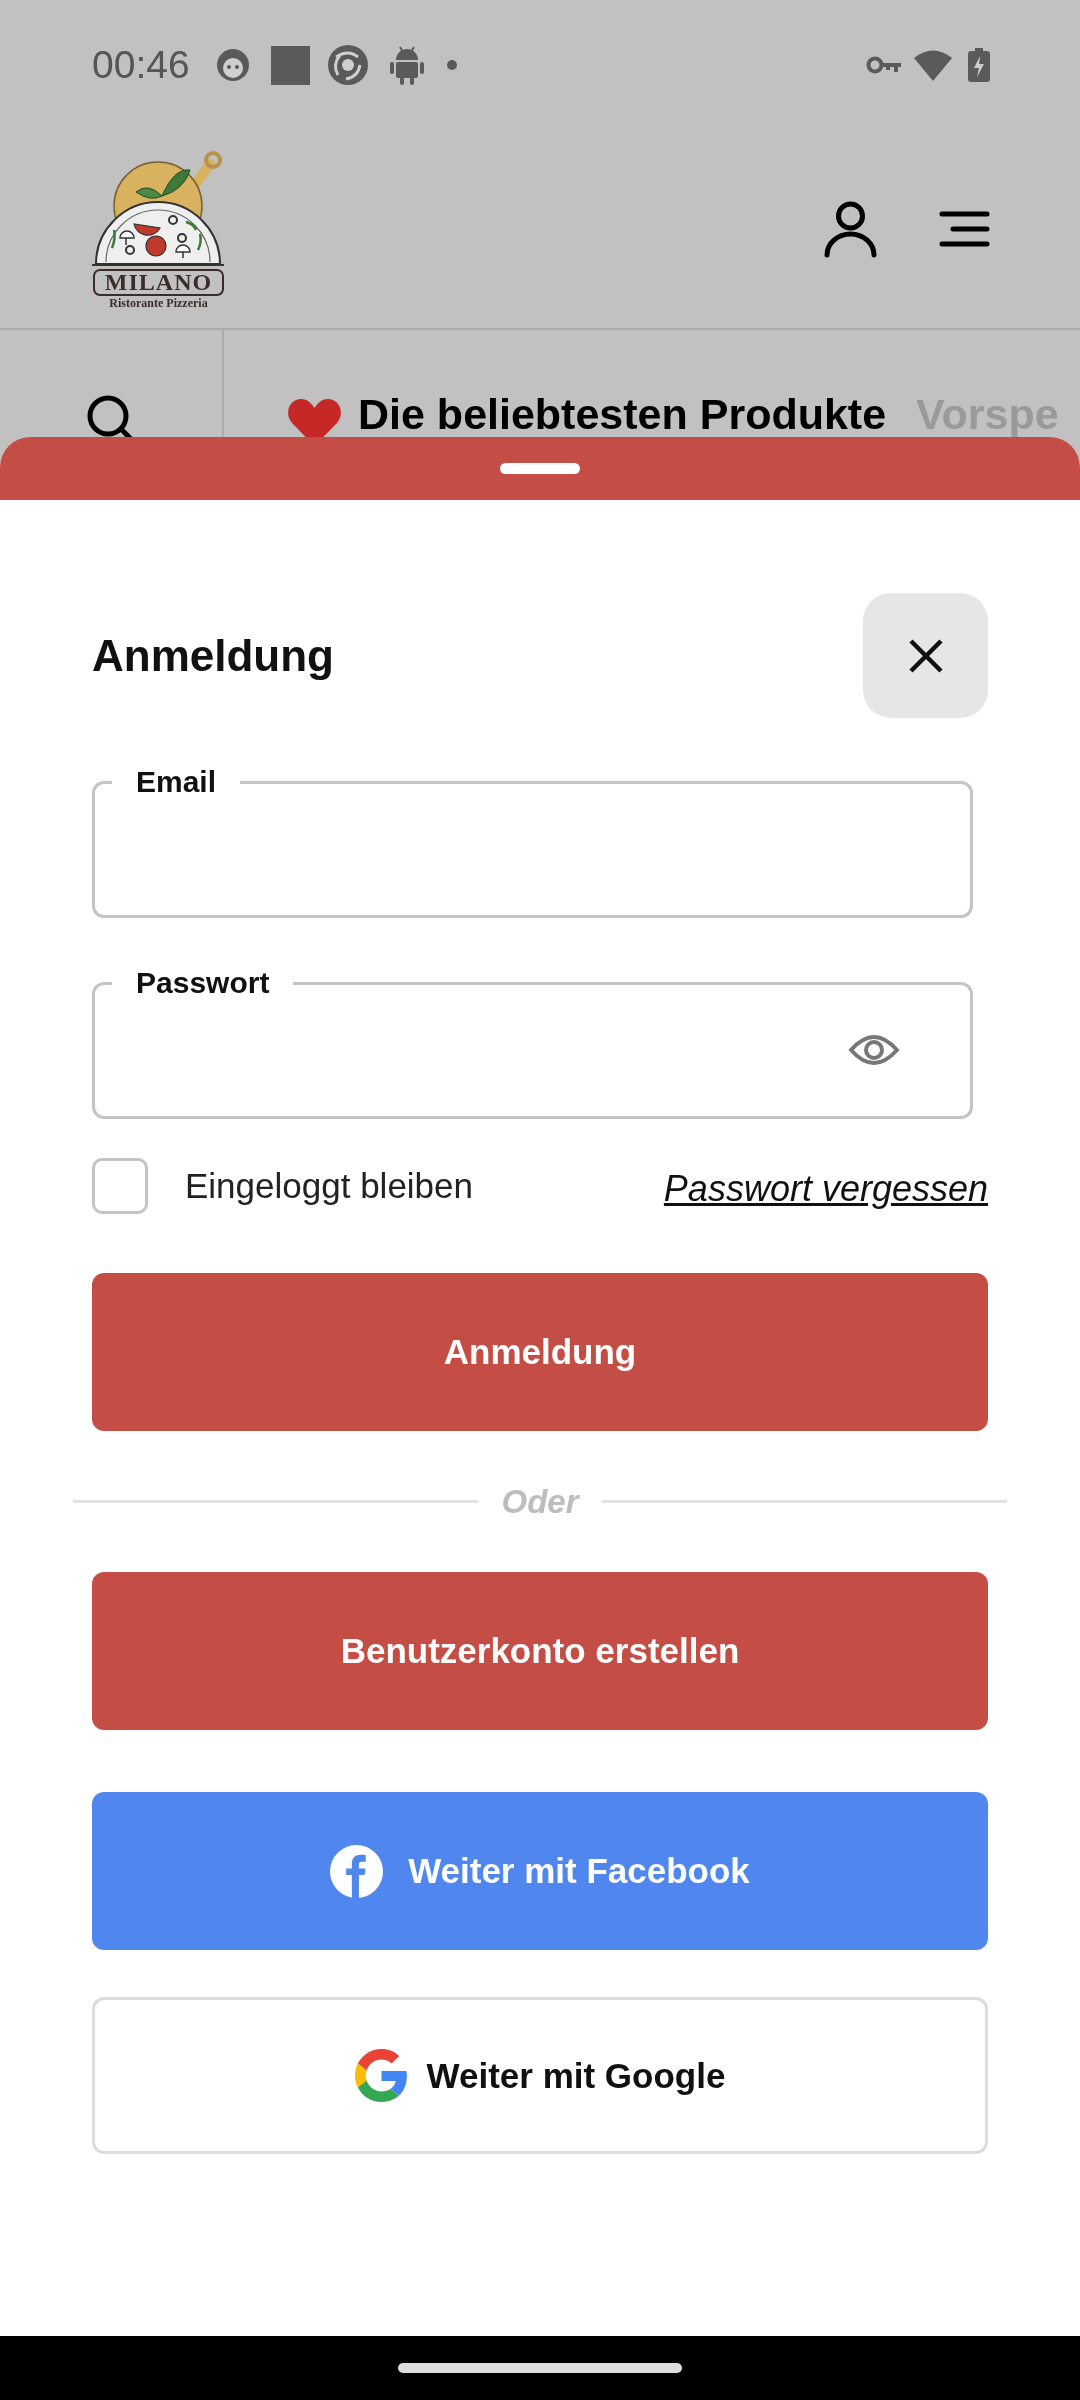 This screenshot has width=1080, height=2400. Describe the element at coordinates (540, 468) in the screenshot. I see `drag-handle` at that location.